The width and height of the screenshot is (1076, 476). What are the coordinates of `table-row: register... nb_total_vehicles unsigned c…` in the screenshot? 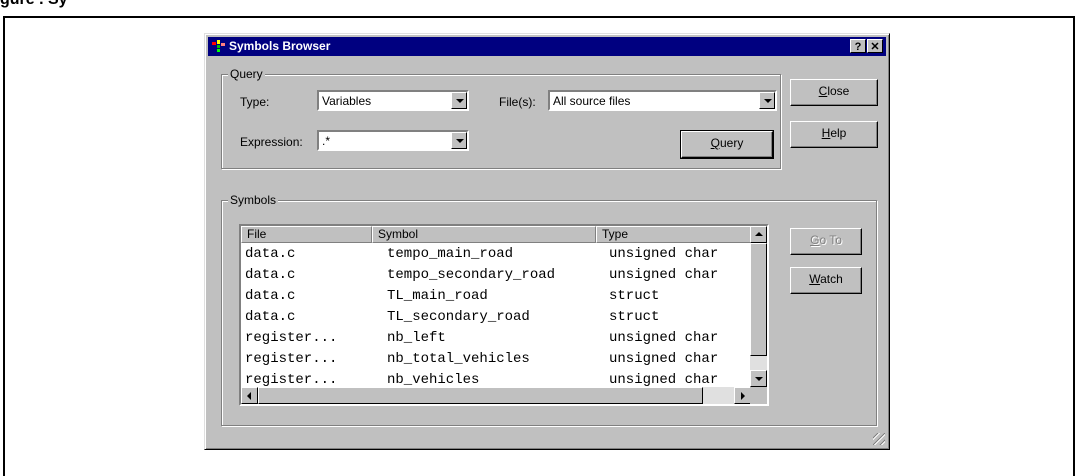 It's located at (496, 359).